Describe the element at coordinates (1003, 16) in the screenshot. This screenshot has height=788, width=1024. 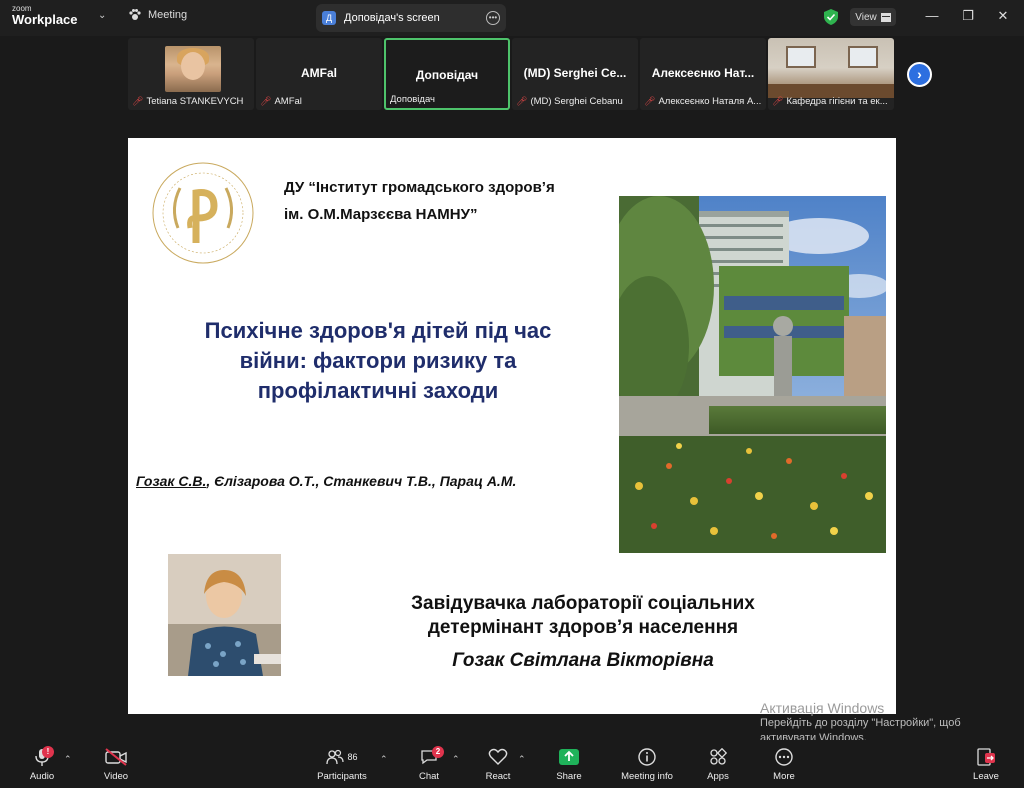
I see `close-icon: ✕` at that location.